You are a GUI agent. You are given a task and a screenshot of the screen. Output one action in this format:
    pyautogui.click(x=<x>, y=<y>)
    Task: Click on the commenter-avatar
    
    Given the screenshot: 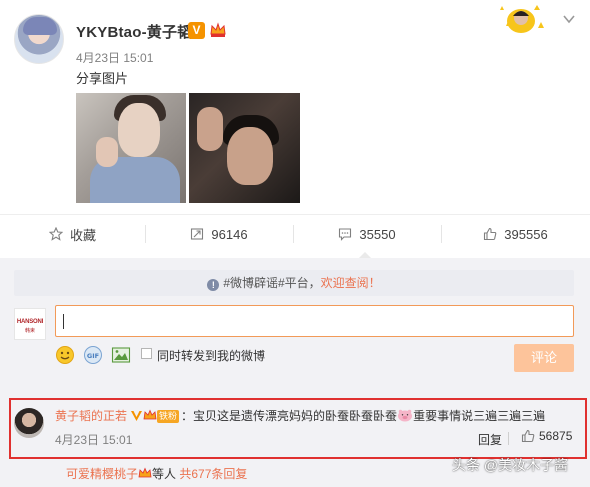 What is the action you would take?
    pyautogui.click(x=29, y=423)
    